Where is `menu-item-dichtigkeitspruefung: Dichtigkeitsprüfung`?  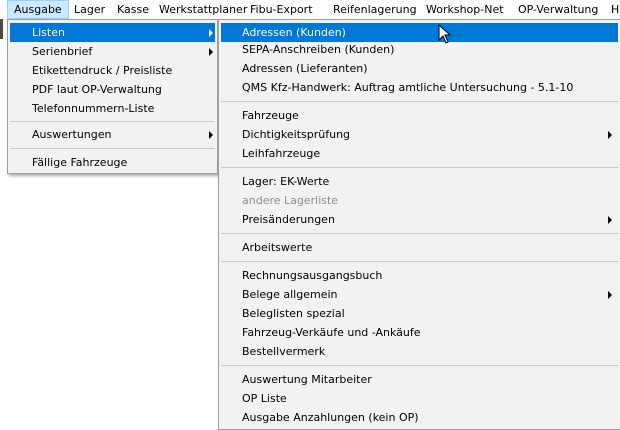
menu-item-dichtigkeitspruefung: Dichtigkeitsprüfung is located at coordinates (419, 134).